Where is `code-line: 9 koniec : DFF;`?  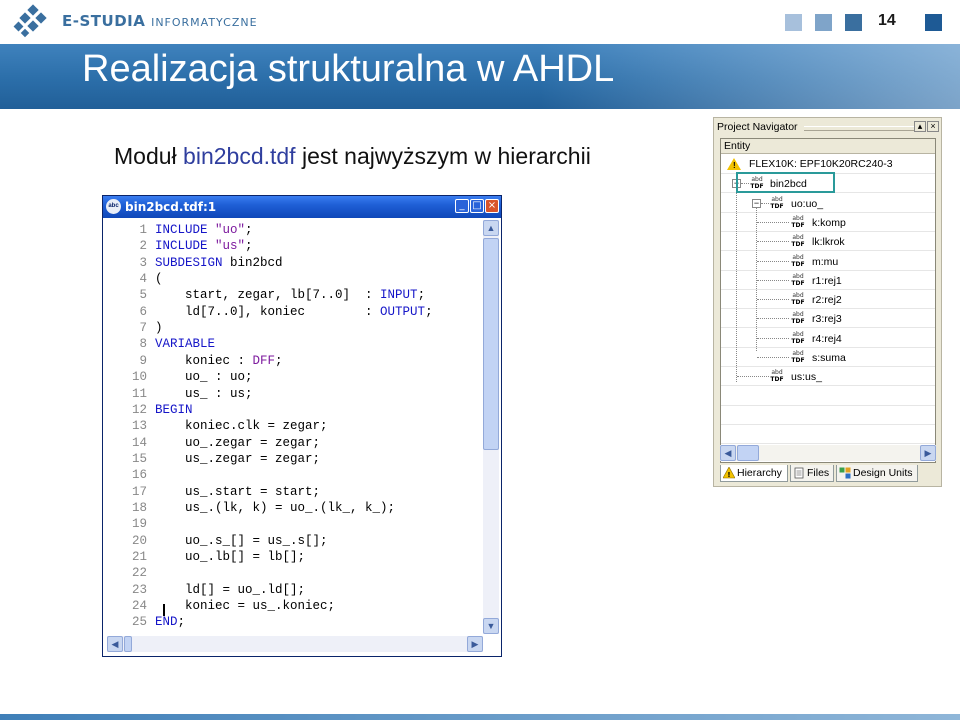 code-line: 9 koniec : DFF; is located at coordinates (194, 361).